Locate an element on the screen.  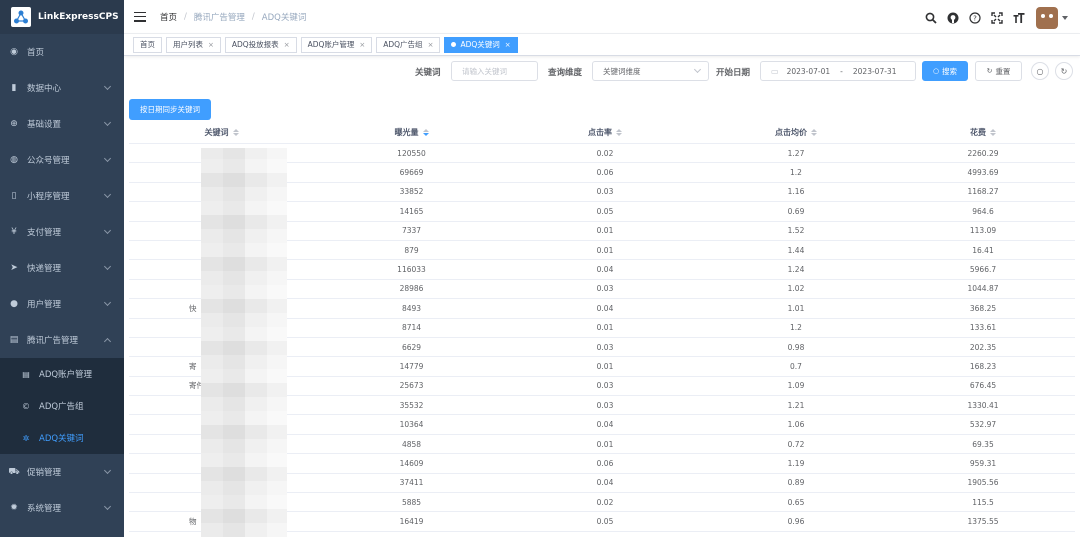
tag-item: ADQ账户管理 × is located at coordinates (336, 44).